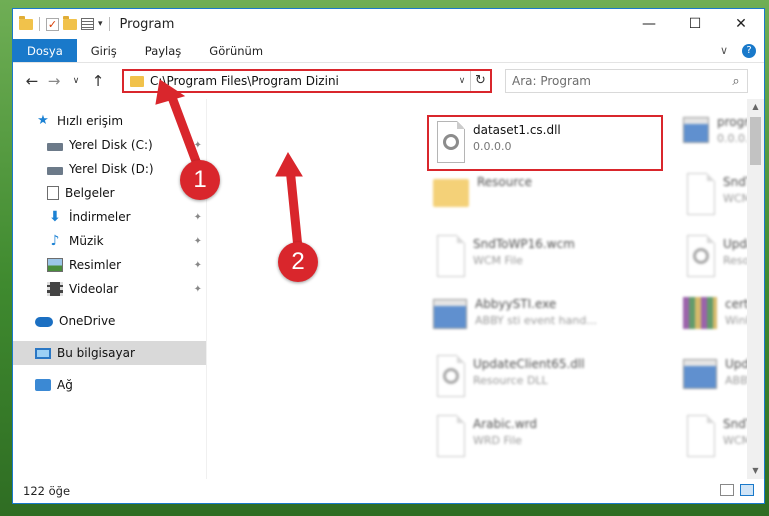 This screenshot has width=769, height=516. Describe the element at coordinates (86, 241) in the screenshot. I see `sidebar-item-label: Müzik` at that location.